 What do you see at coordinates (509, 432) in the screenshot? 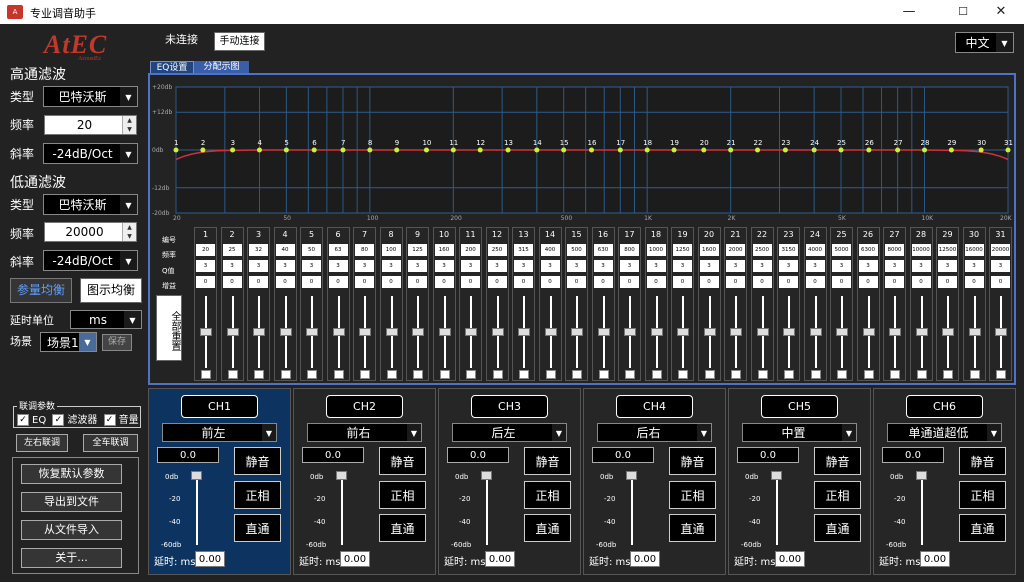
I see `channel-position-select: 后左 ▼` at bounding box center [509, 432].